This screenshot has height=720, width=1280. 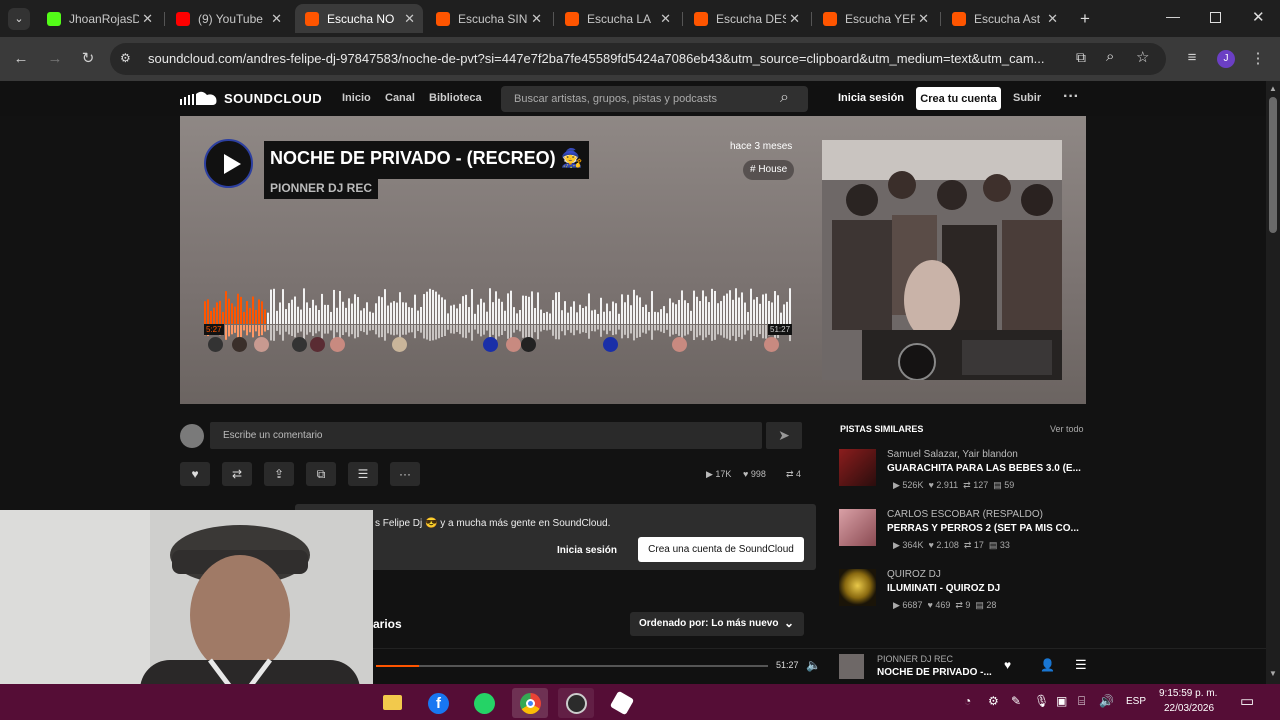 I want to click on add-to-next-up-button: ☰, so click(x=363, y=474).